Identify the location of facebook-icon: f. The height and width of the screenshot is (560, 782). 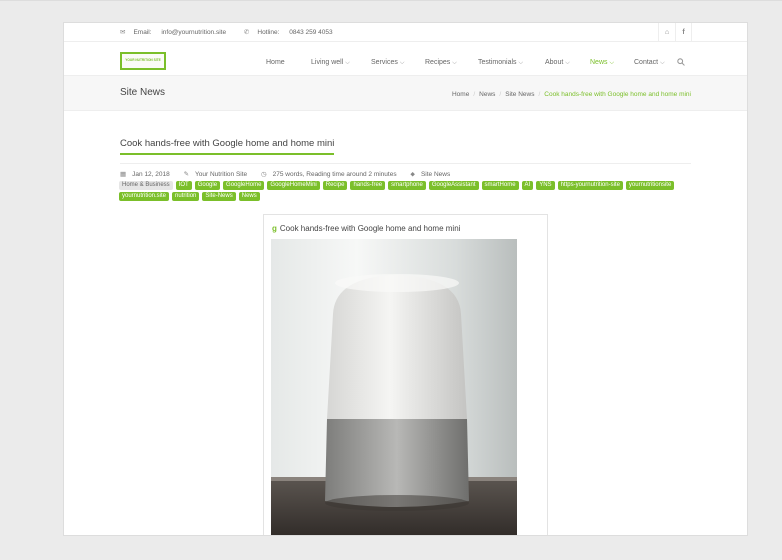
(683, 32).